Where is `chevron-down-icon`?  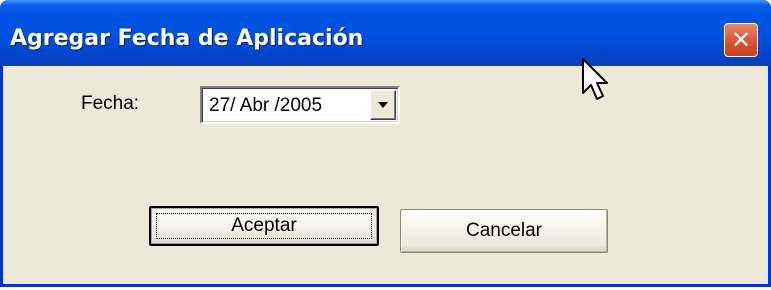 chevron-down-icon is located at coordinates (383, 105).